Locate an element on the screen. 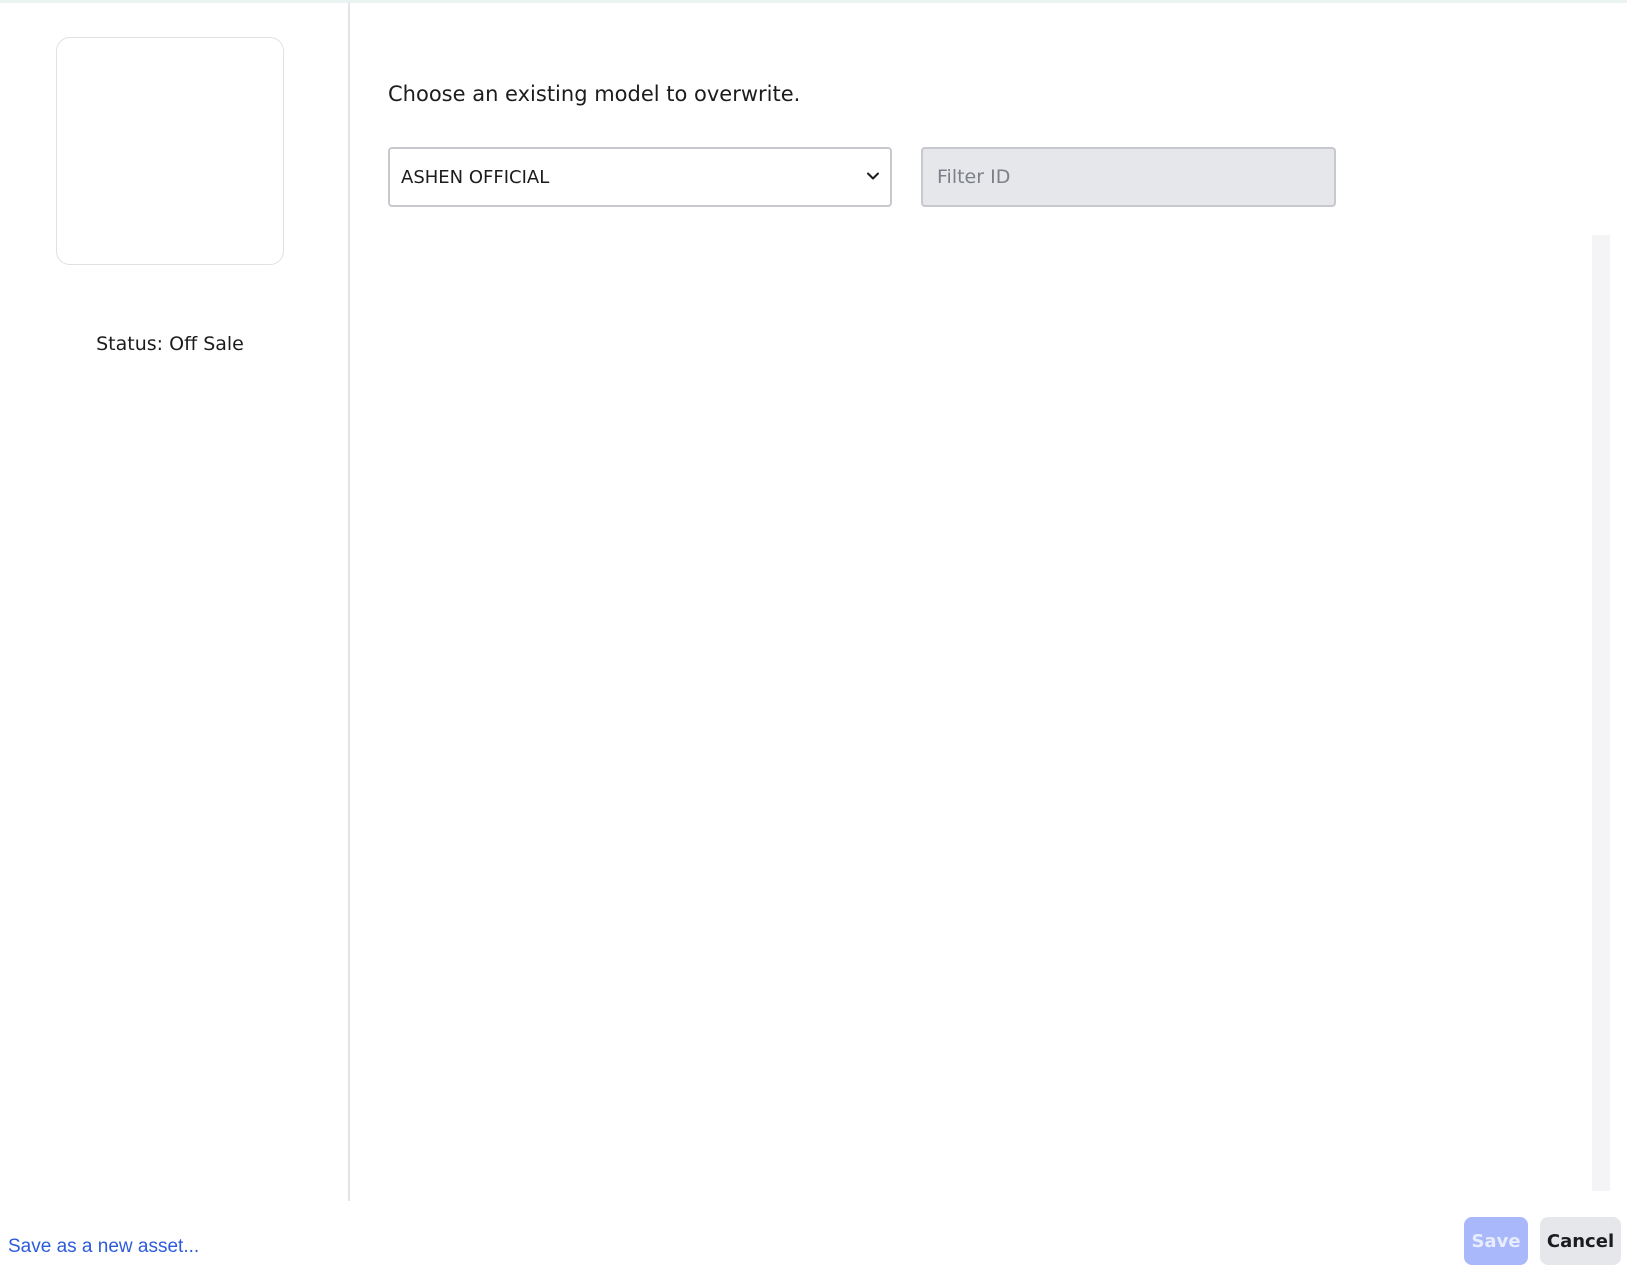  group-select: ASHEN OFFICIAL is located at coordinates (640, 177).